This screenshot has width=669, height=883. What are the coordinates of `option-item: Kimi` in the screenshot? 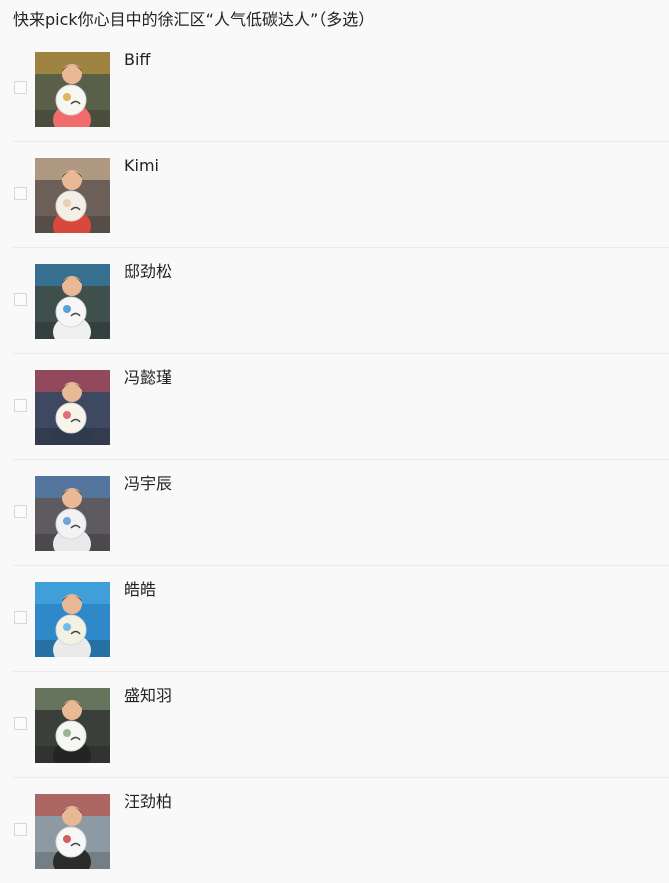 It's located at (341, 195).